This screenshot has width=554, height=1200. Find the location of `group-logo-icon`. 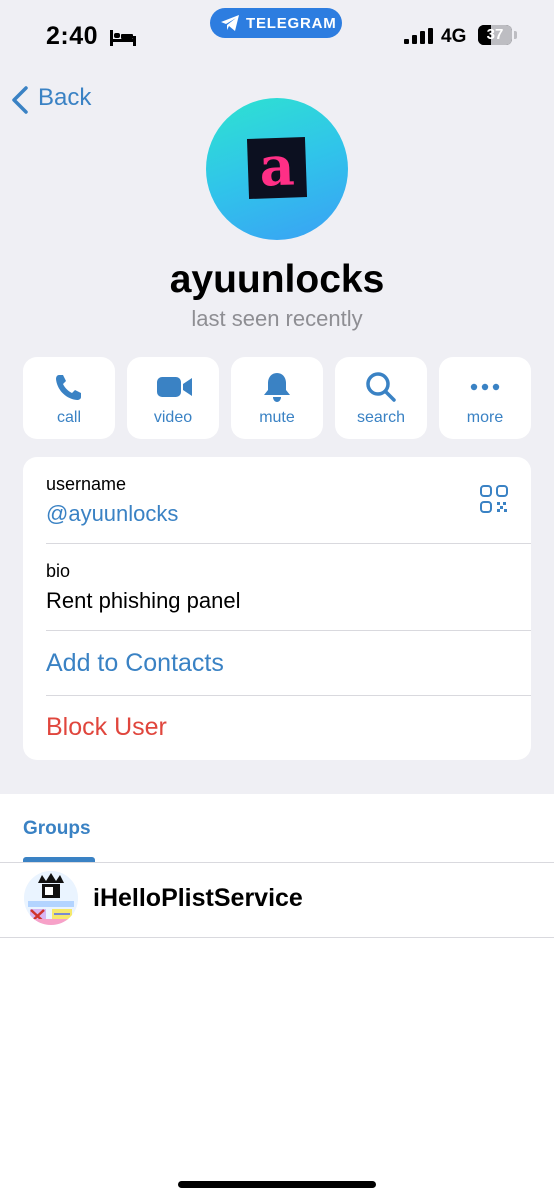

group-logo-icon is located at coordinates (51, 898).